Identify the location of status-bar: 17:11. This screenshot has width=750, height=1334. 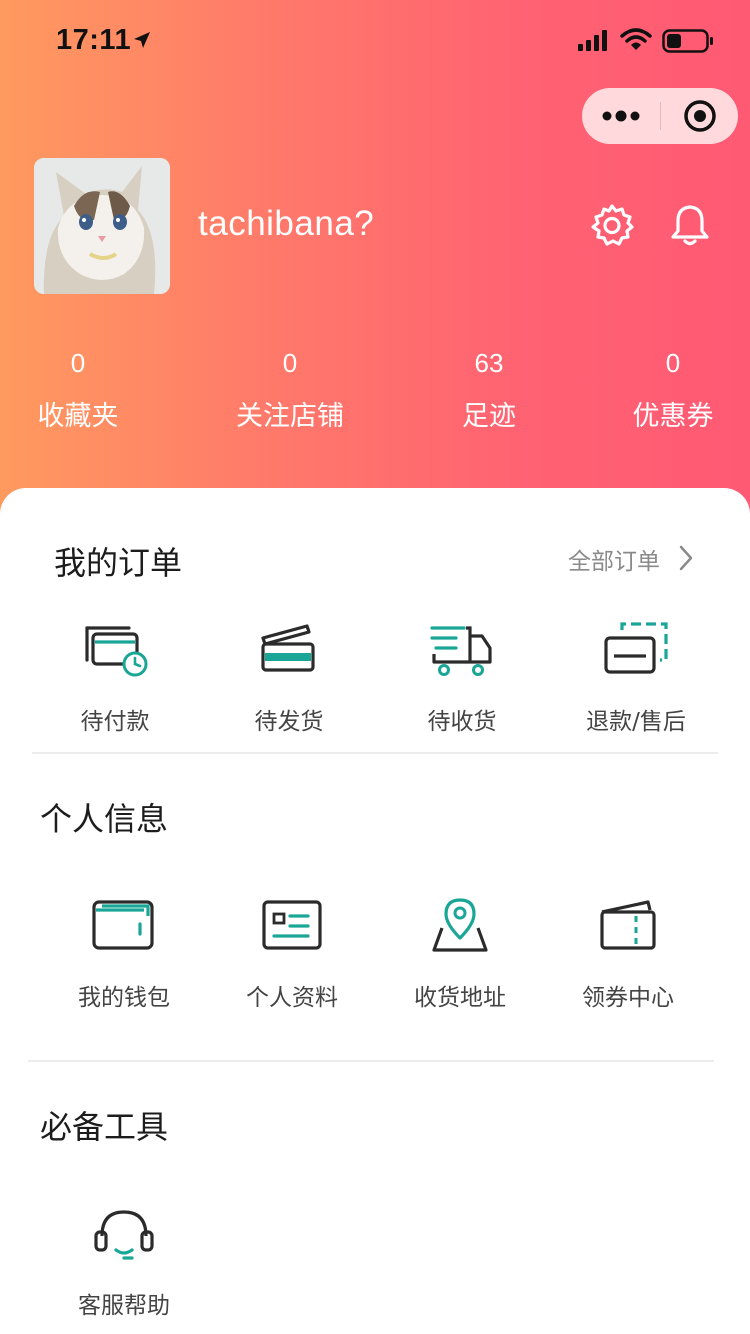
(375, 42).